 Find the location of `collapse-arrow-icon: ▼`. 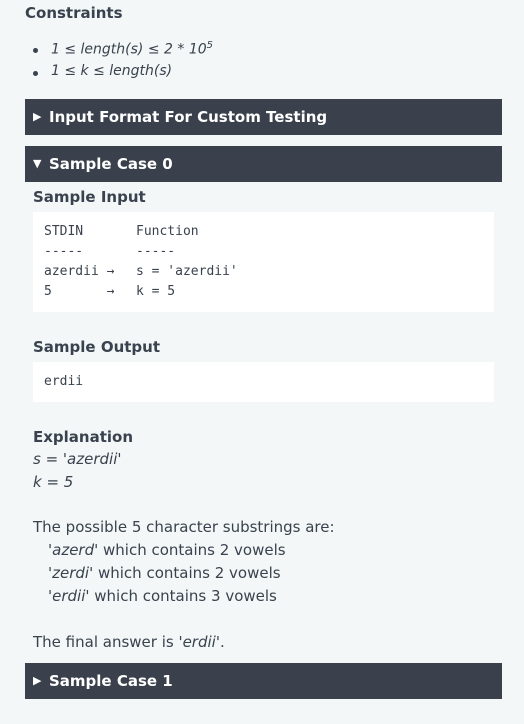

collapse-arrow-icon: ▼ is located at coordinates (37, 163).